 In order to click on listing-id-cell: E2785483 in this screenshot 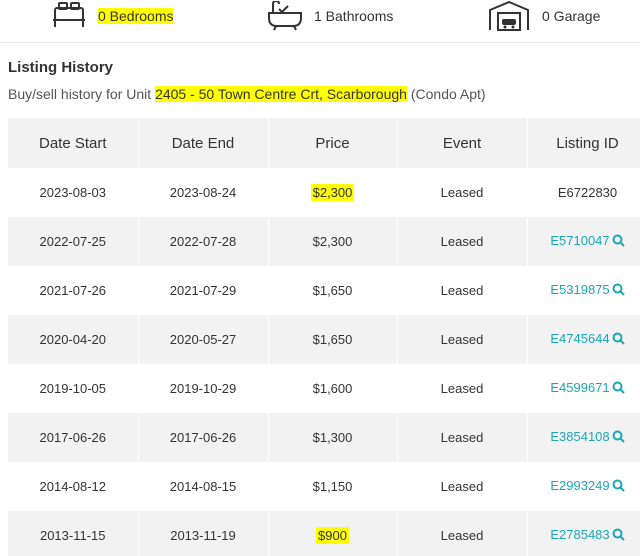, I will do `click(583, 533)`.